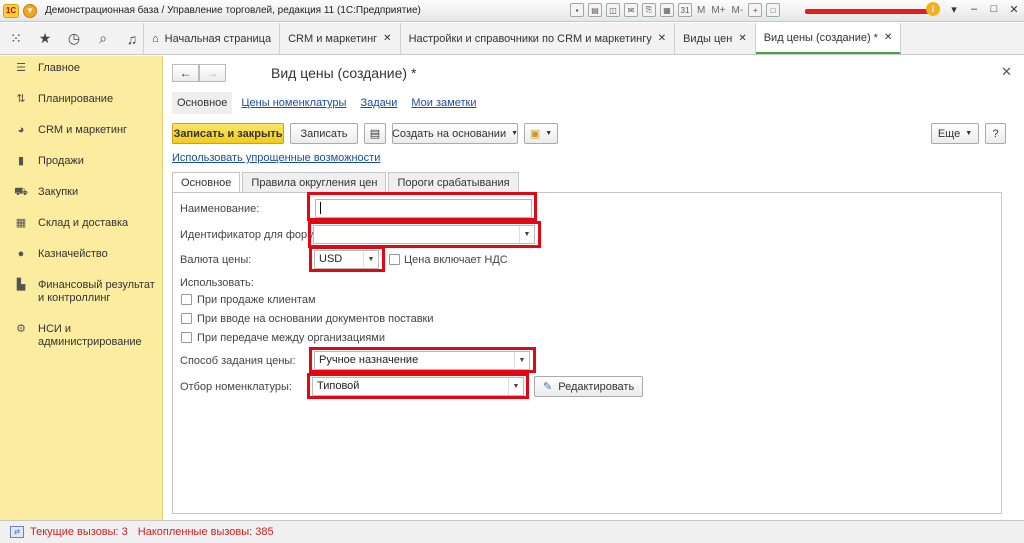  What do you see at coordinates (155, 38) in the screenshot?
I see `home-icon: ⌂` at bounding box center [155, 38].